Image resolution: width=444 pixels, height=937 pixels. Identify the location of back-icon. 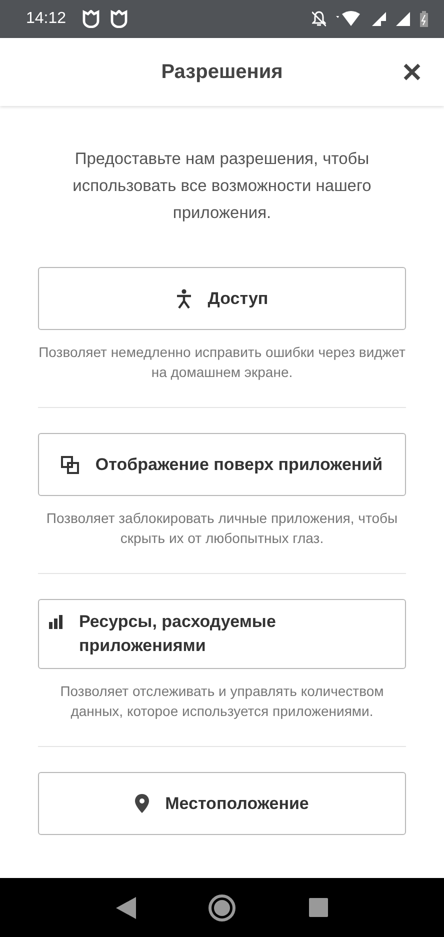
(126, 907).